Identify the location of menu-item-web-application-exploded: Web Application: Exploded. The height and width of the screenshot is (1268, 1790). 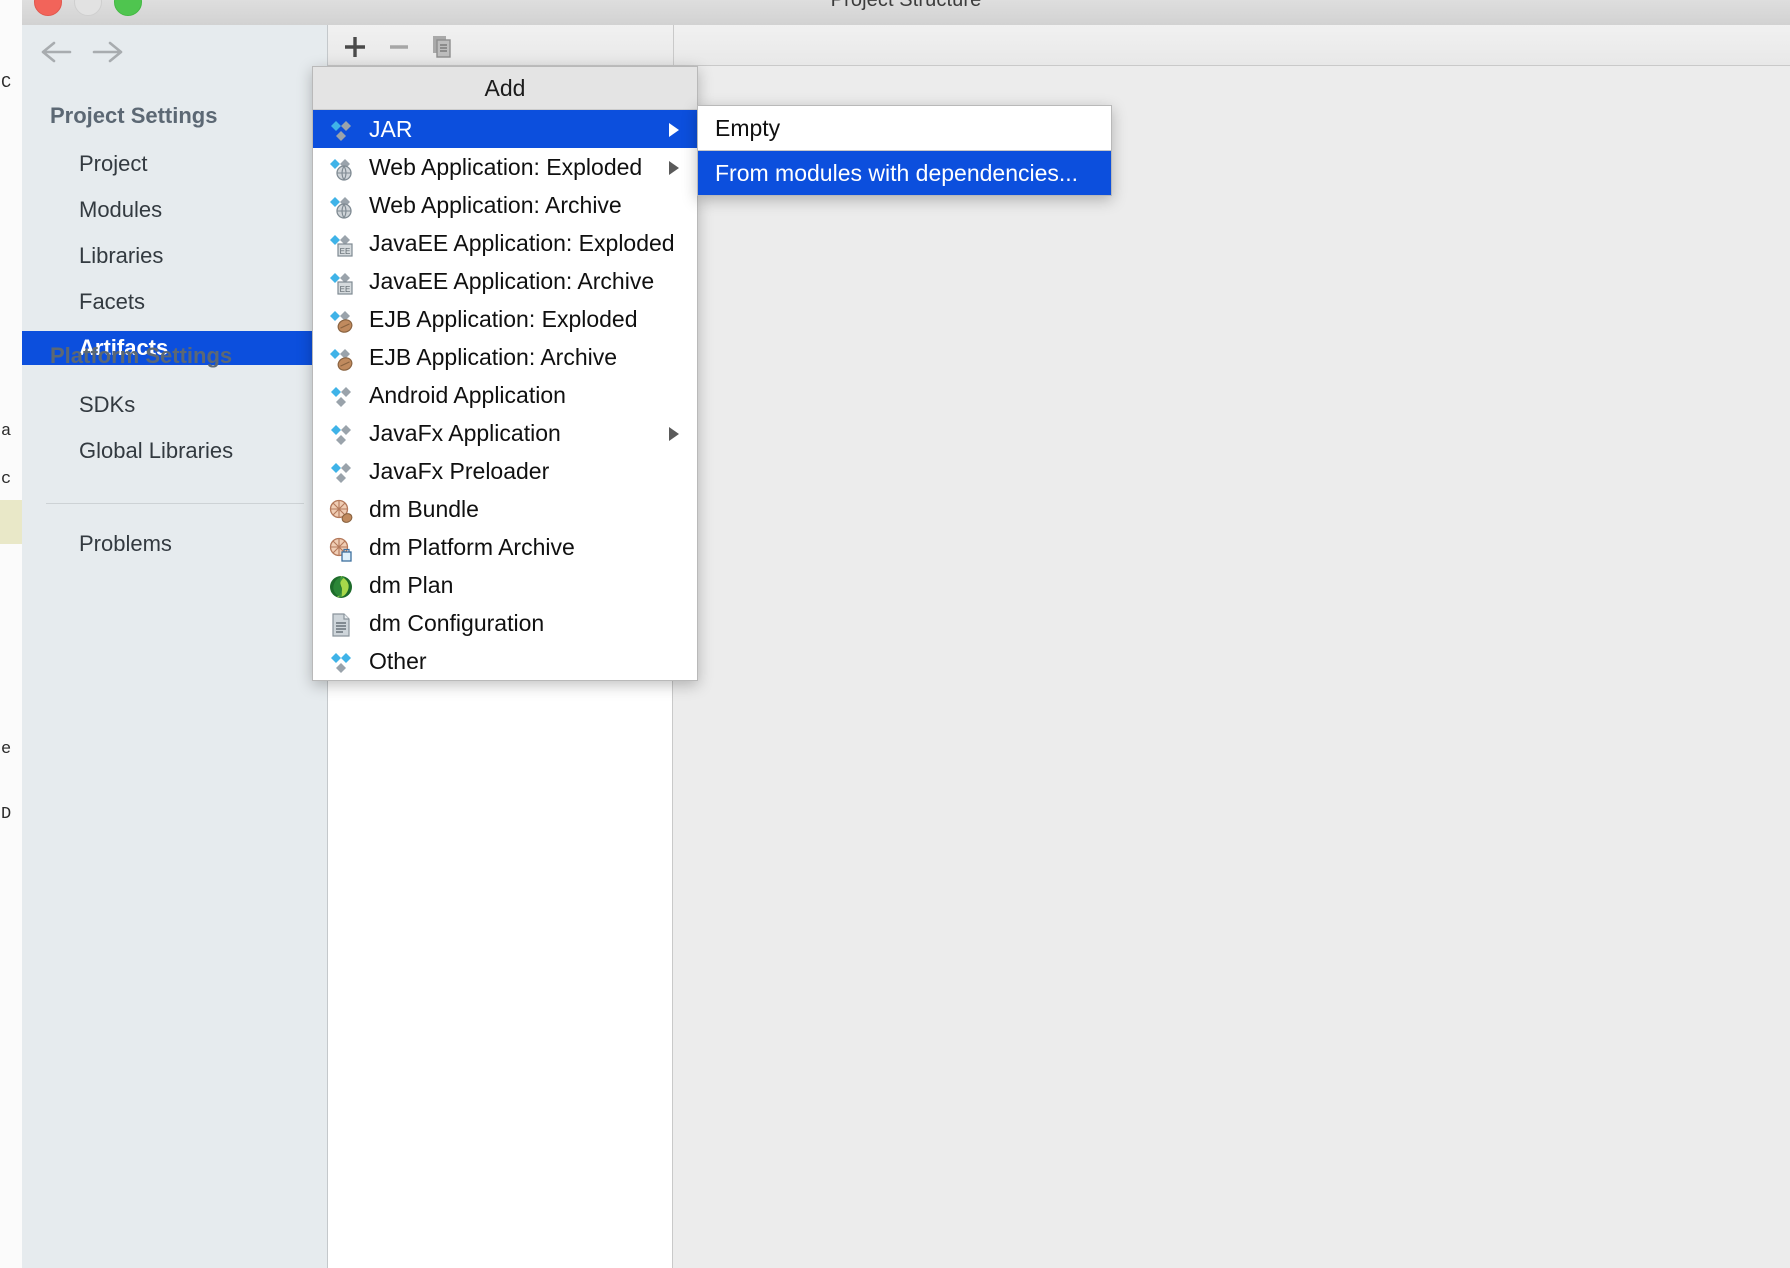
(505, 167).